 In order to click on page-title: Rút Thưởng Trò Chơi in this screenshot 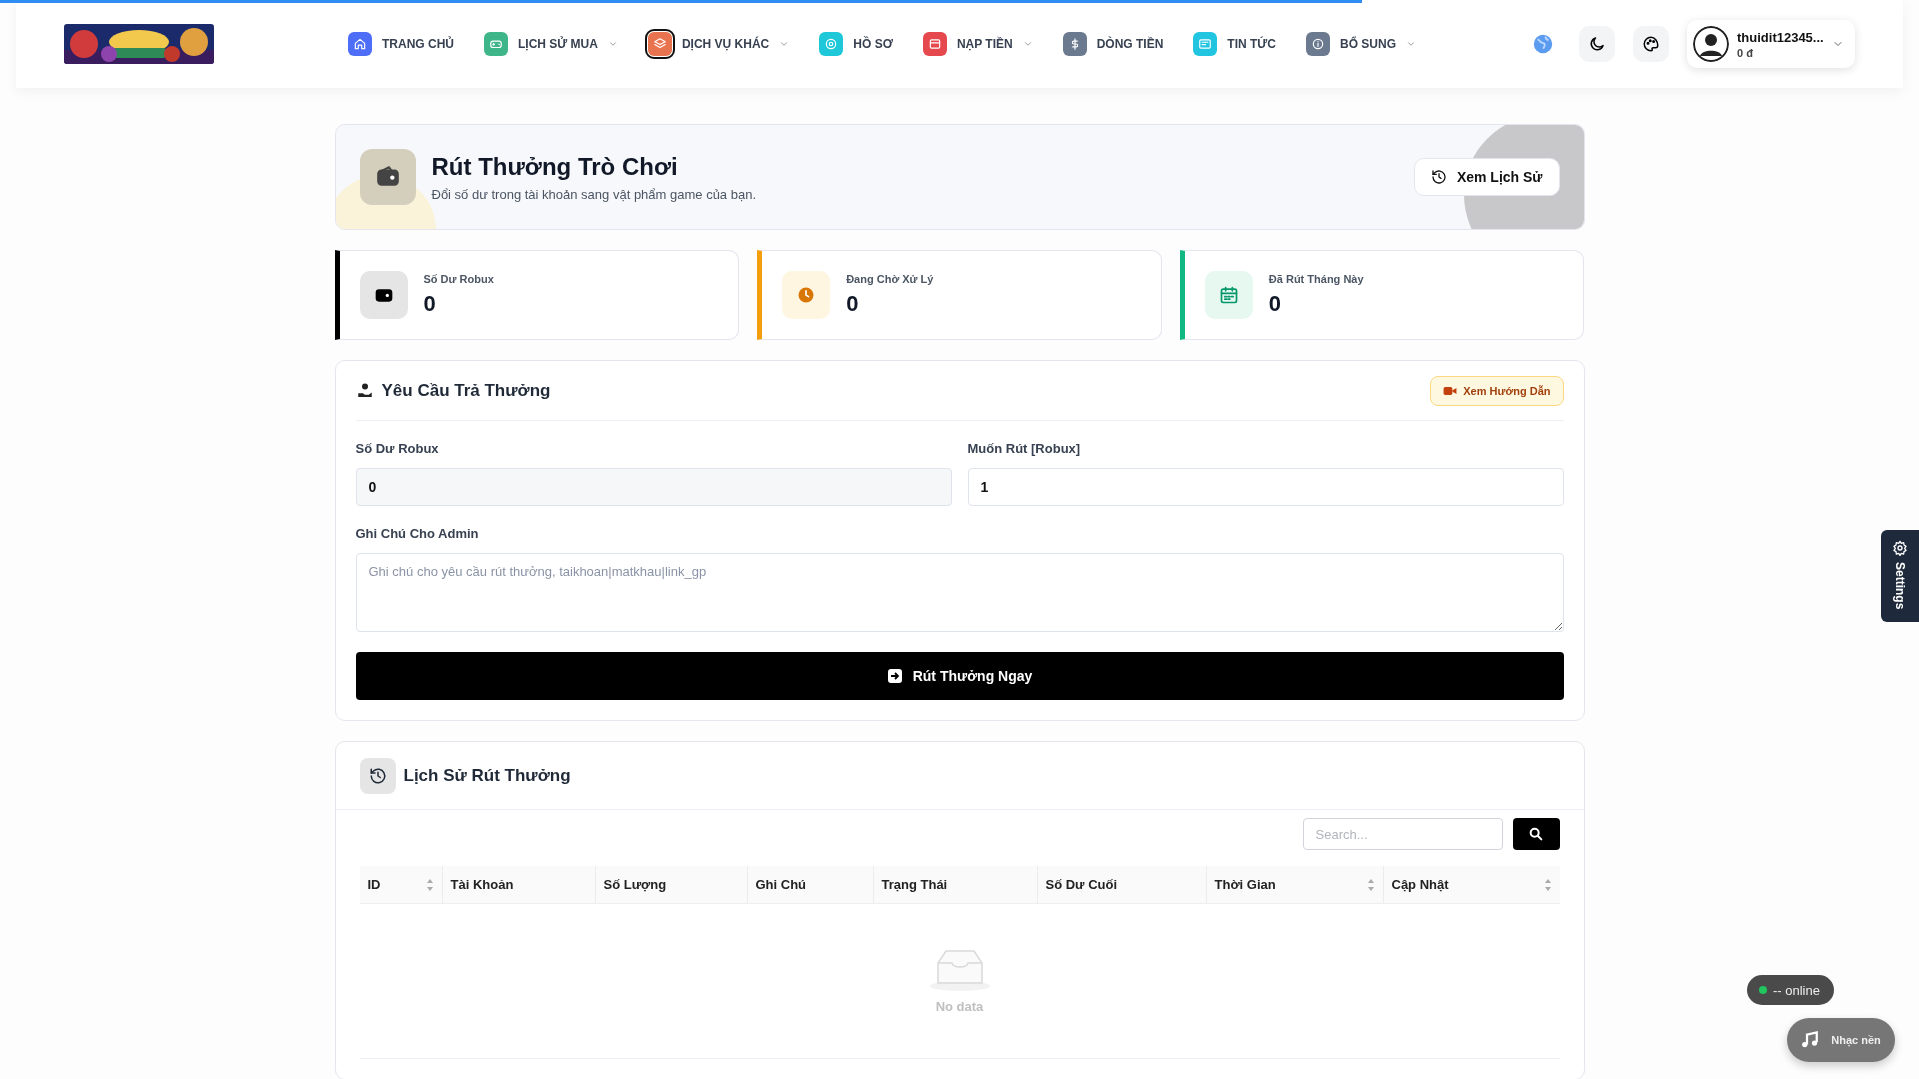, I will do `click(555, 166)`.